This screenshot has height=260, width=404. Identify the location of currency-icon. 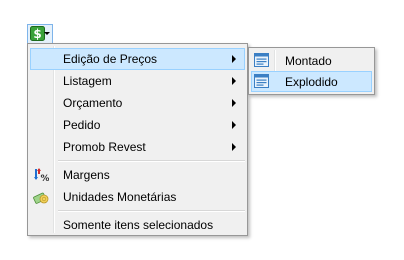
(41, 198).